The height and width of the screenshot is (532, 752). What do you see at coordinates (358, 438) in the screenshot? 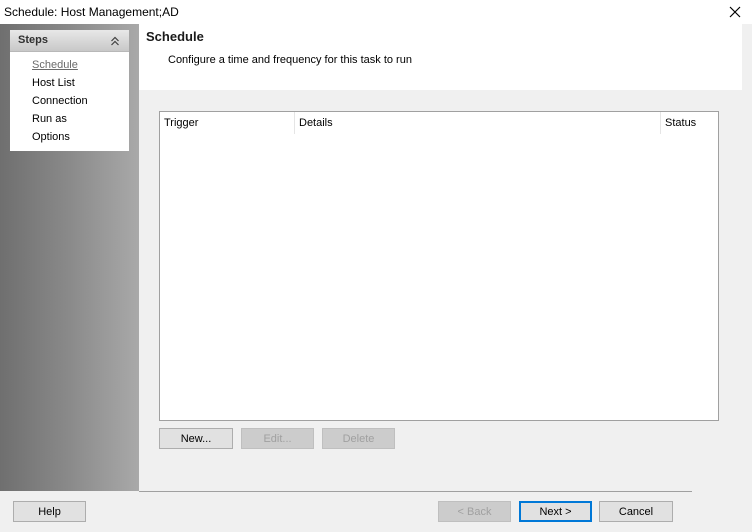
I see `delete-button: Delete` at bounding box center [358, 438].